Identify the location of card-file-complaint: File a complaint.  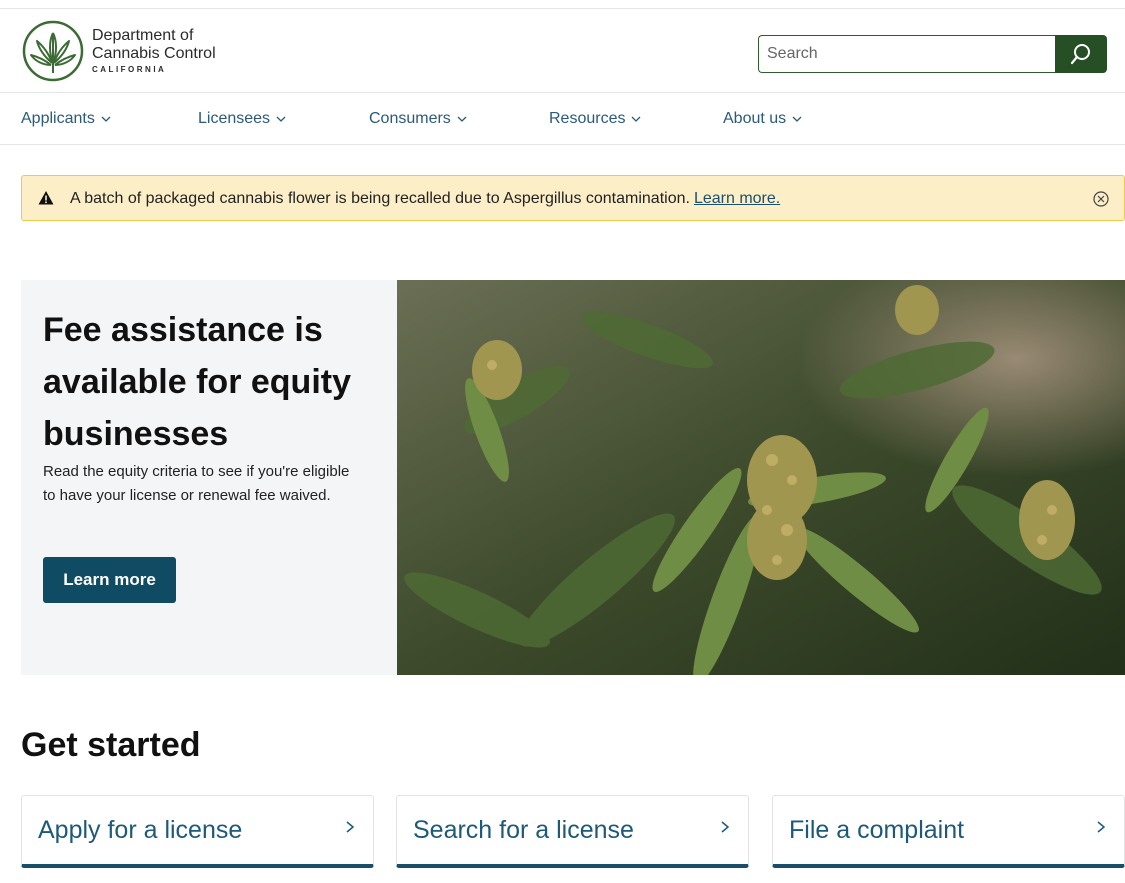
(948, 831).